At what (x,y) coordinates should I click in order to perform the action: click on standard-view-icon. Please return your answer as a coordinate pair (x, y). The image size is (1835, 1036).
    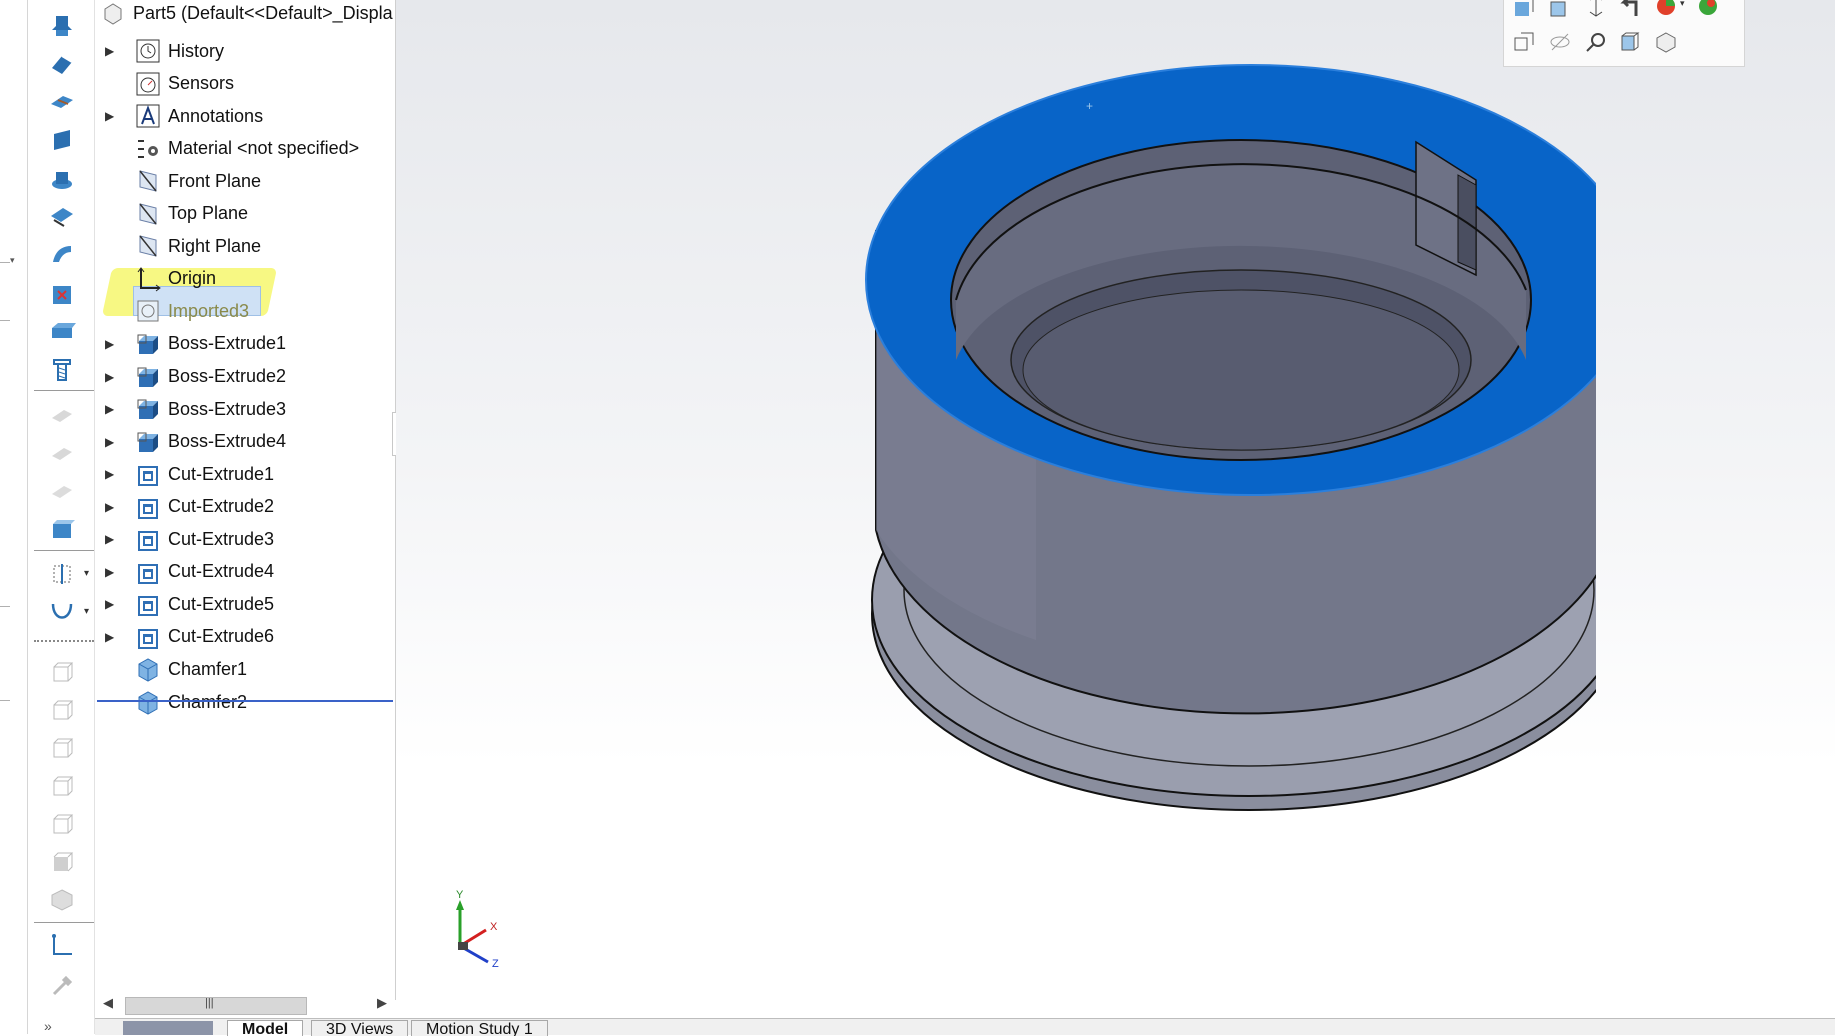
    Looking at the image, I should click on (1666, 42).